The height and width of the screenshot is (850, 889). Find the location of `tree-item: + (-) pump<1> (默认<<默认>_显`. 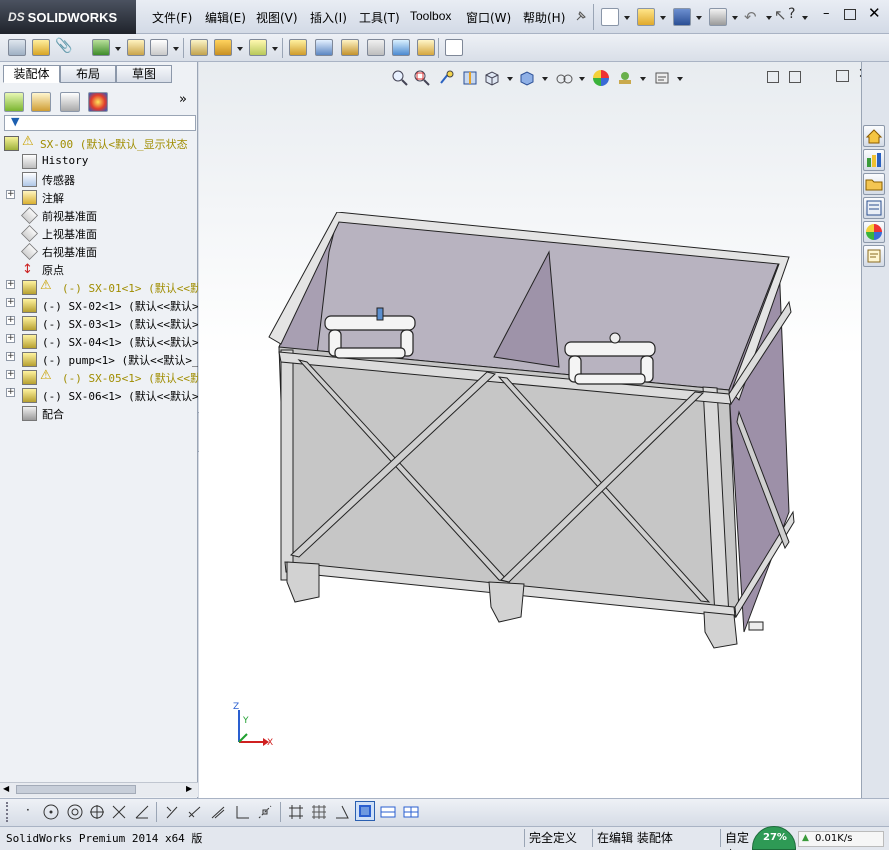

tree-item: + (-) pump<1> (默认<<默认>_显 is located at coordinates (99, 359).